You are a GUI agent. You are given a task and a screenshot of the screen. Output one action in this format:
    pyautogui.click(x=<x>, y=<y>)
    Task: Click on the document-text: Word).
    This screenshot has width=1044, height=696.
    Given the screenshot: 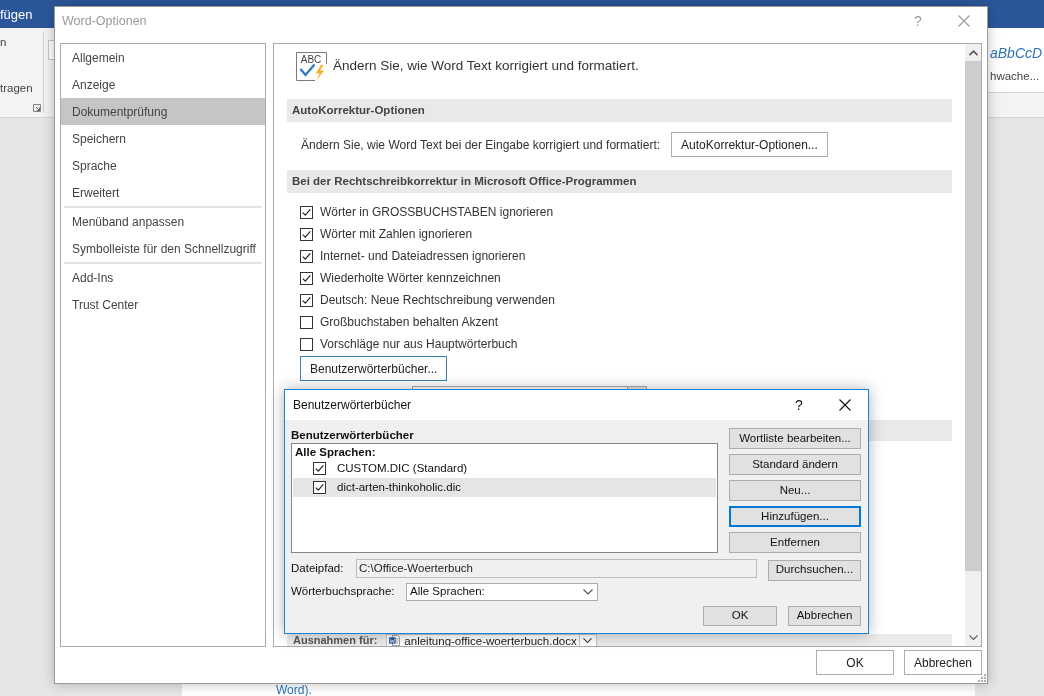 What is the action you would take?
    pyautogui.click(x=294, y=690)
    